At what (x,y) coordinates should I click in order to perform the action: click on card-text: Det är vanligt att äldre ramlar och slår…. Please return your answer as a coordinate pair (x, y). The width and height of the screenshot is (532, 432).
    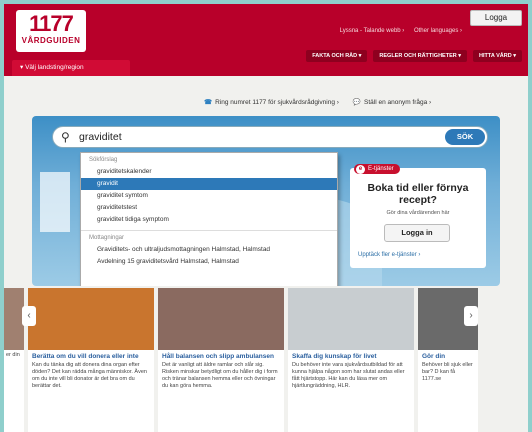
    Looking at the image, I should click on (220, 375).